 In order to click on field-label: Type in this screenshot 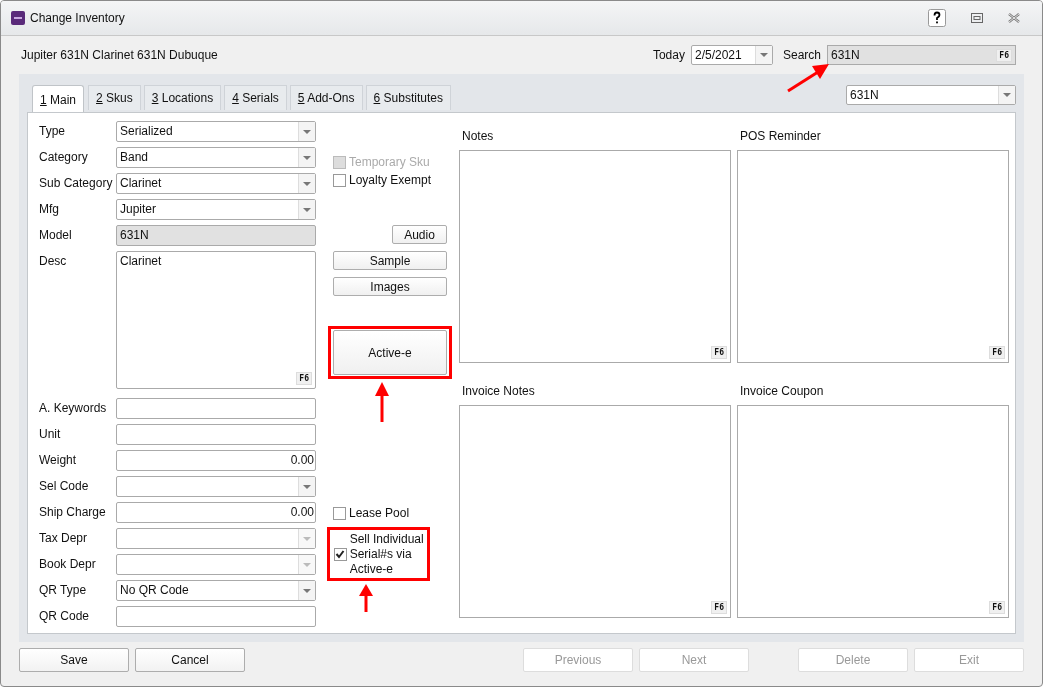, I will do `click(52, 131)`.